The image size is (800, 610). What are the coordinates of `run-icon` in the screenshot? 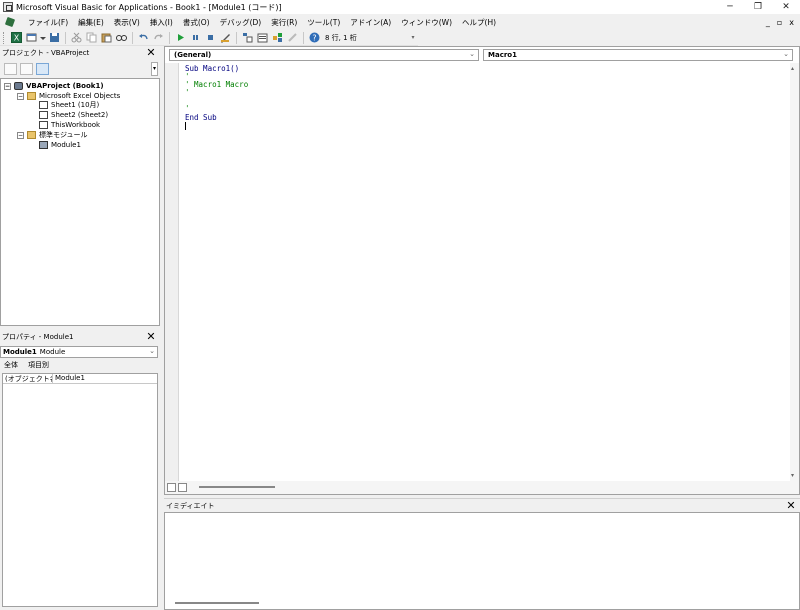 It's located at (180, 37).